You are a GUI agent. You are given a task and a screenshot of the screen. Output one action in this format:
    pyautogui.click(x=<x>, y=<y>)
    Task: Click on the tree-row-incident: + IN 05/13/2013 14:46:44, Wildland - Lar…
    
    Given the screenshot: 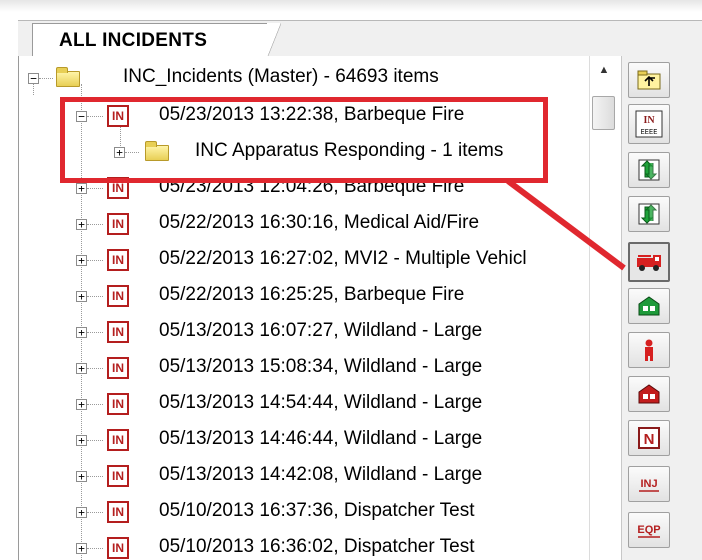 What is the action you would take?
    pyautogui.click(x=303, y=440)
    